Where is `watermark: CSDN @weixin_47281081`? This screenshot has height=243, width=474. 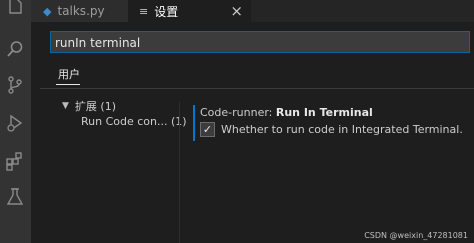 watermark: CSDN @weixin_47281081 is located at coordinates (416, 235).